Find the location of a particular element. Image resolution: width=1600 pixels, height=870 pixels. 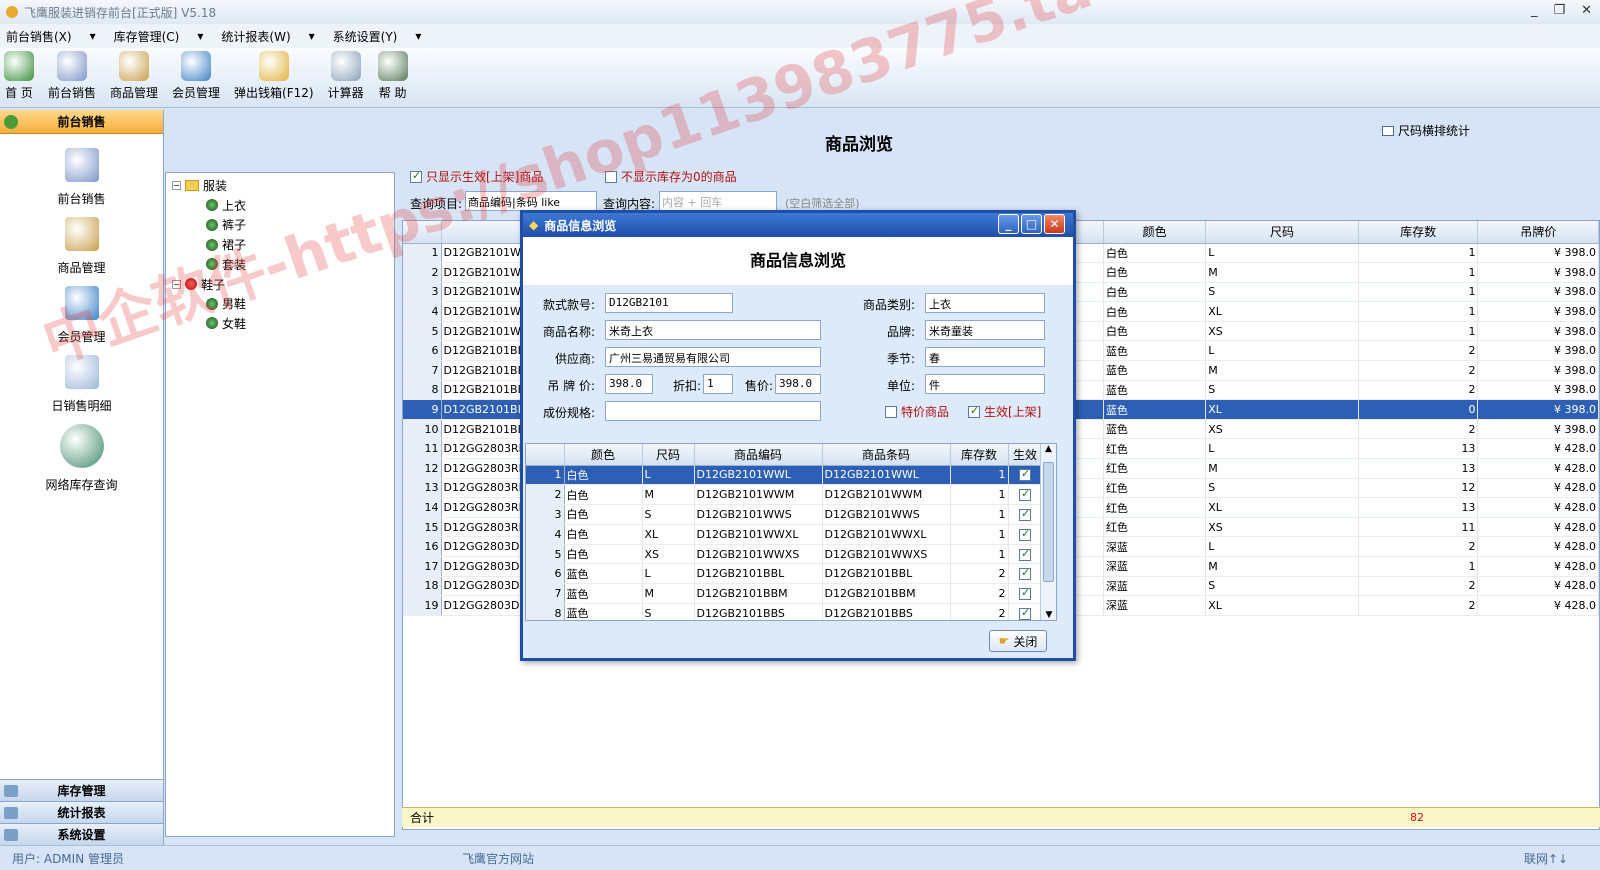

scroll-up-icon: ▲ is located at coordinates (1048, 449).